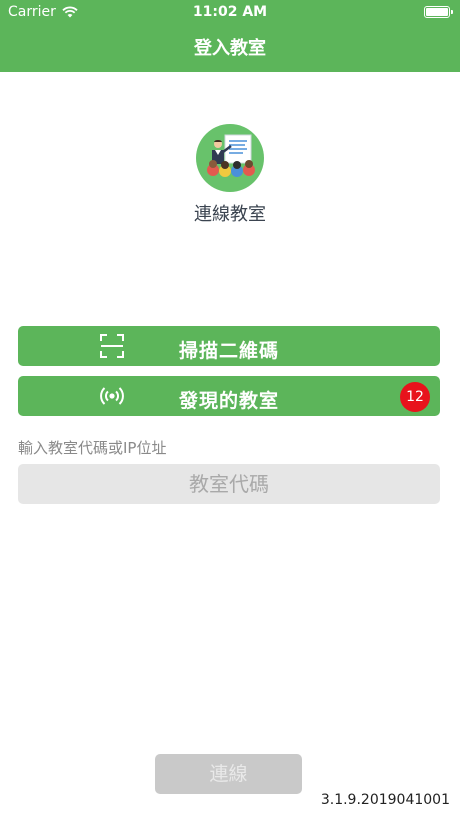  I want to click on battery-icon, so click(438, 12).